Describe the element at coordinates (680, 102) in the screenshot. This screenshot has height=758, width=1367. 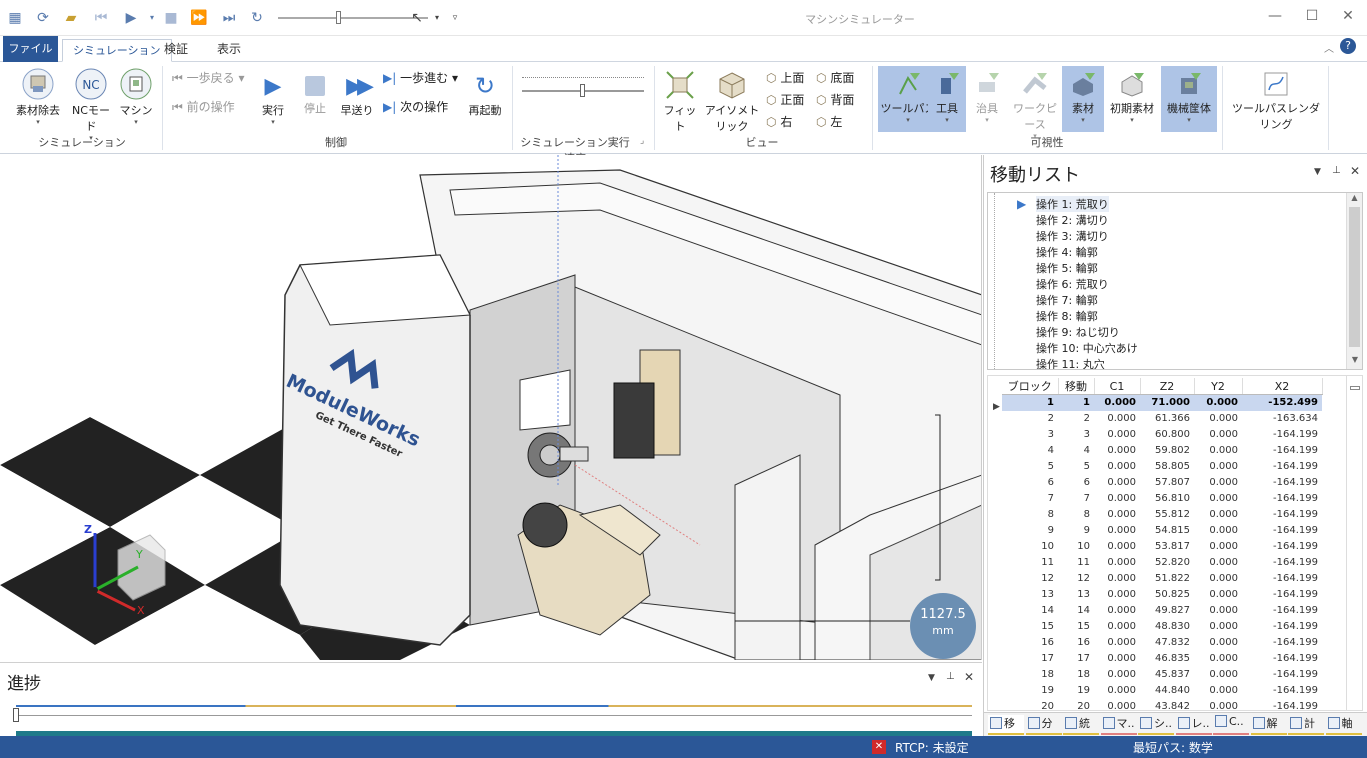
I see `fit-button: フィット` at that location.